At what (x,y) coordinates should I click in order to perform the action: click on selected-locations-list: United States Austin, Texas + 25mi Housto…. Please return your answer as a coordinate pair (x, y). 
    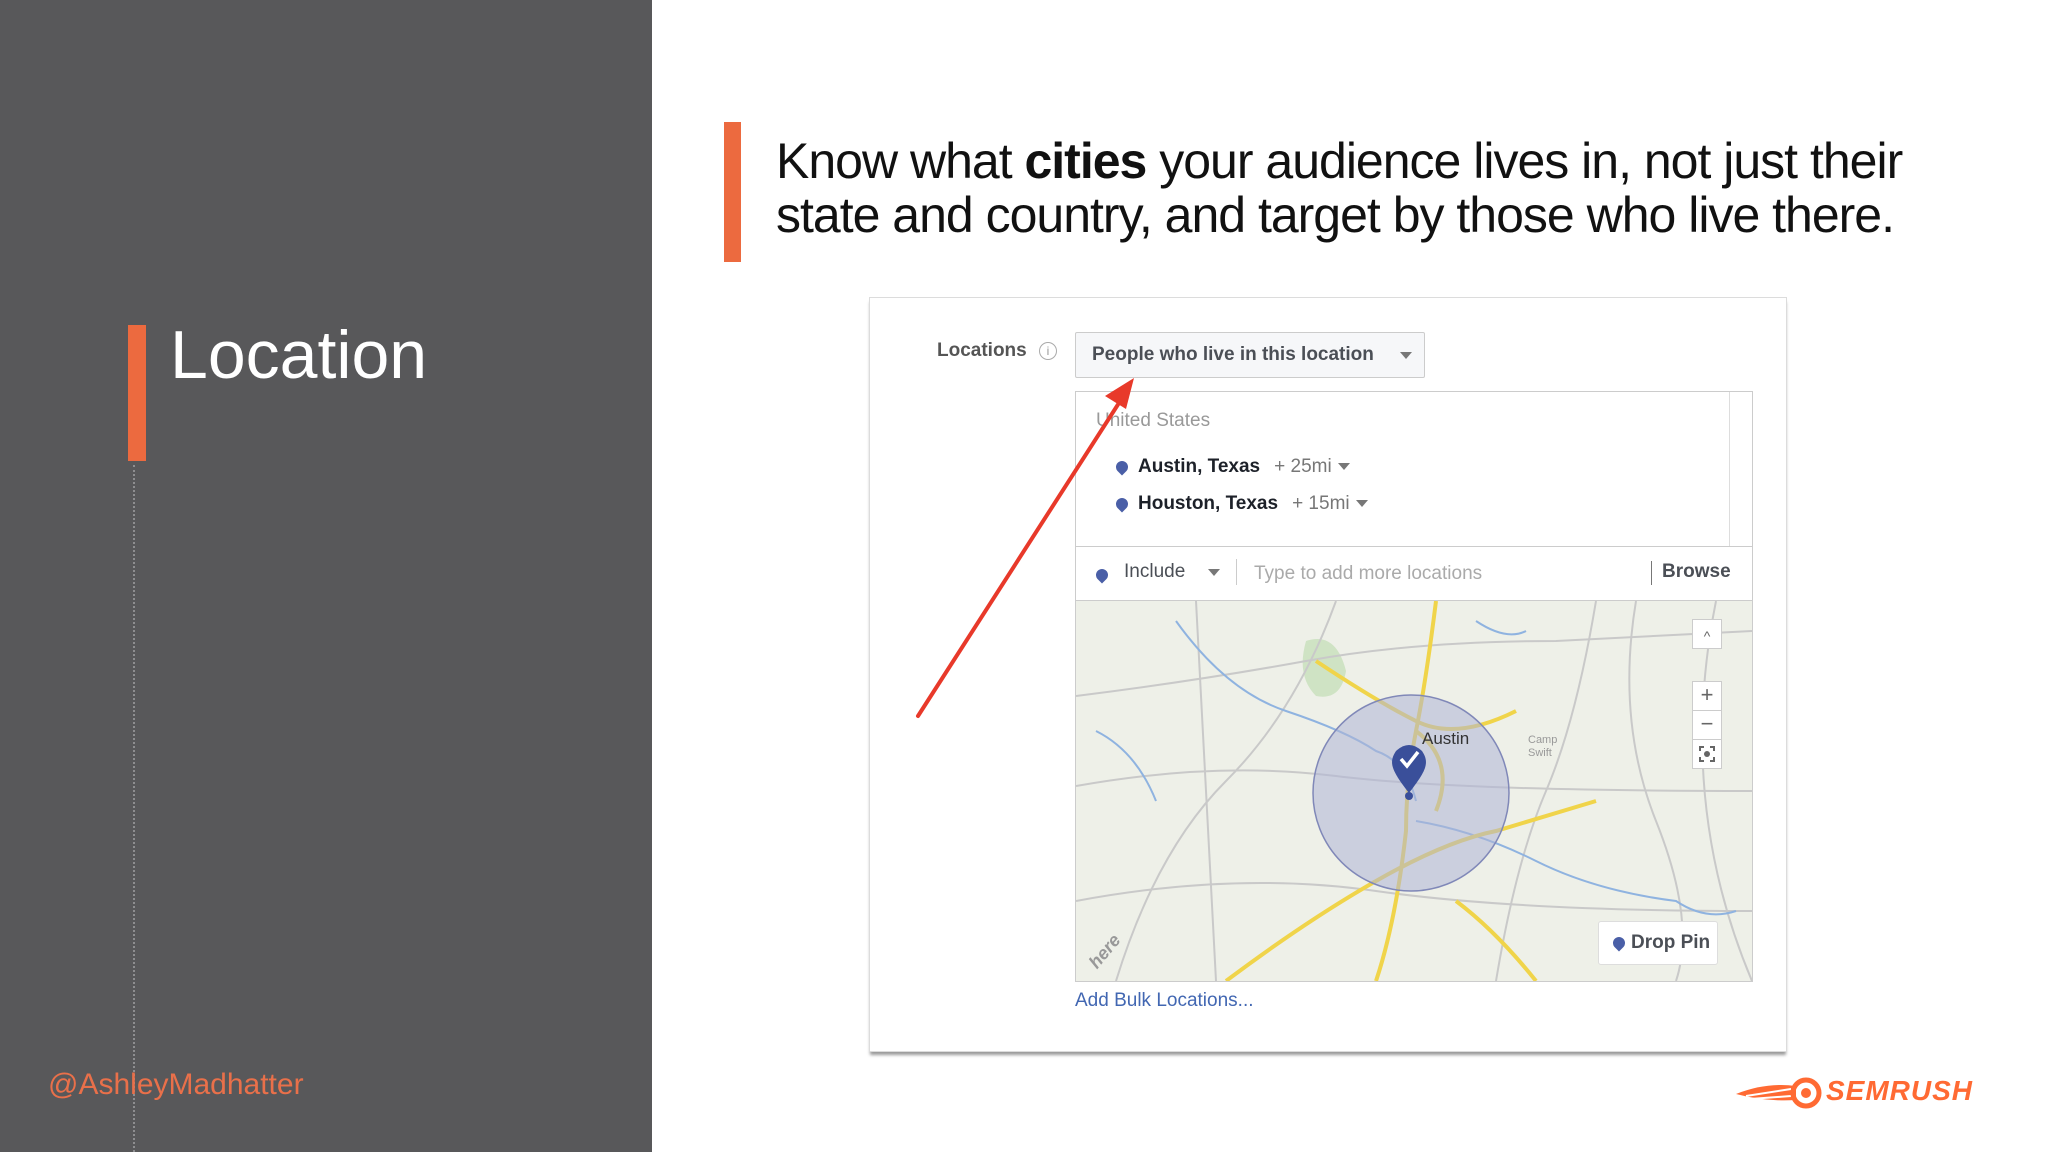
    Looking at the image, I should click on (1414, 469).